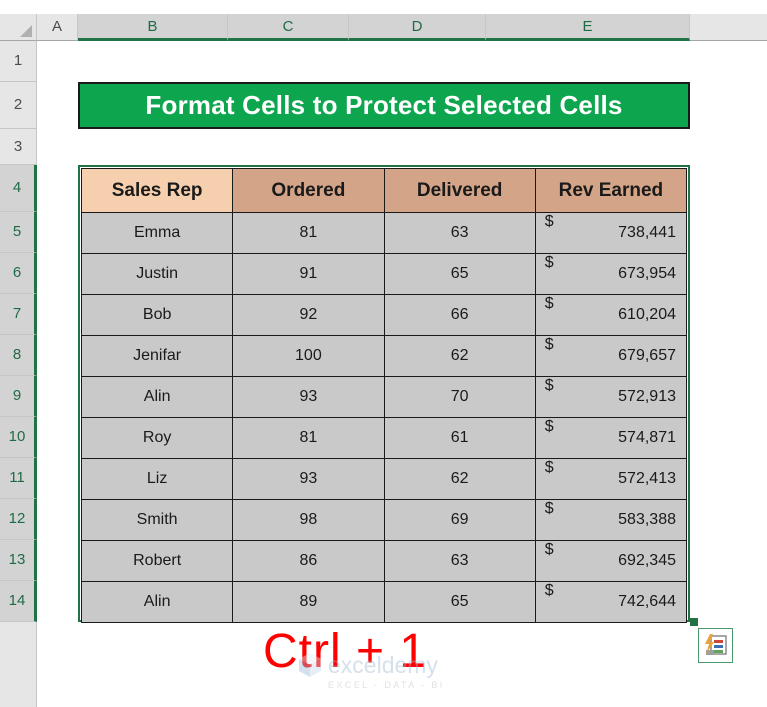 The height and width of the screenshot is (707, 767). Describe the element at coordinates (459, 397) in the screenshot. I see `cell-delivered: 70` at that location.